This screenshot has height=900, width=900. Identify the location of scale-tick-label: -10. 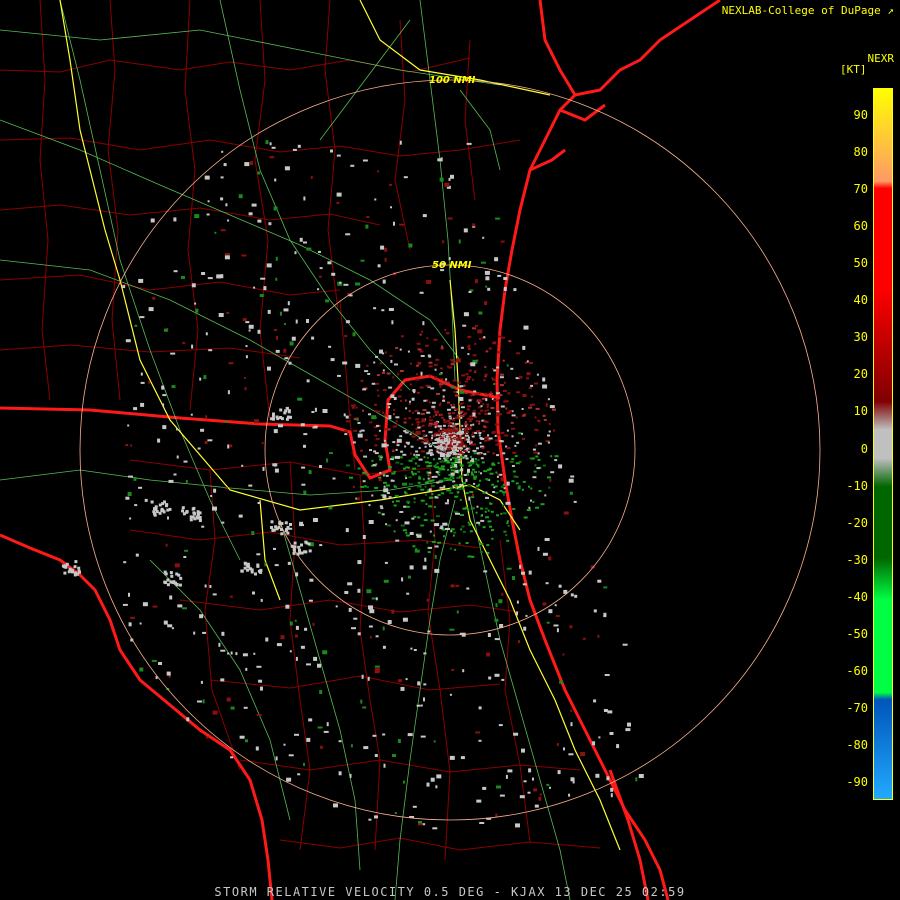
(857, 485).